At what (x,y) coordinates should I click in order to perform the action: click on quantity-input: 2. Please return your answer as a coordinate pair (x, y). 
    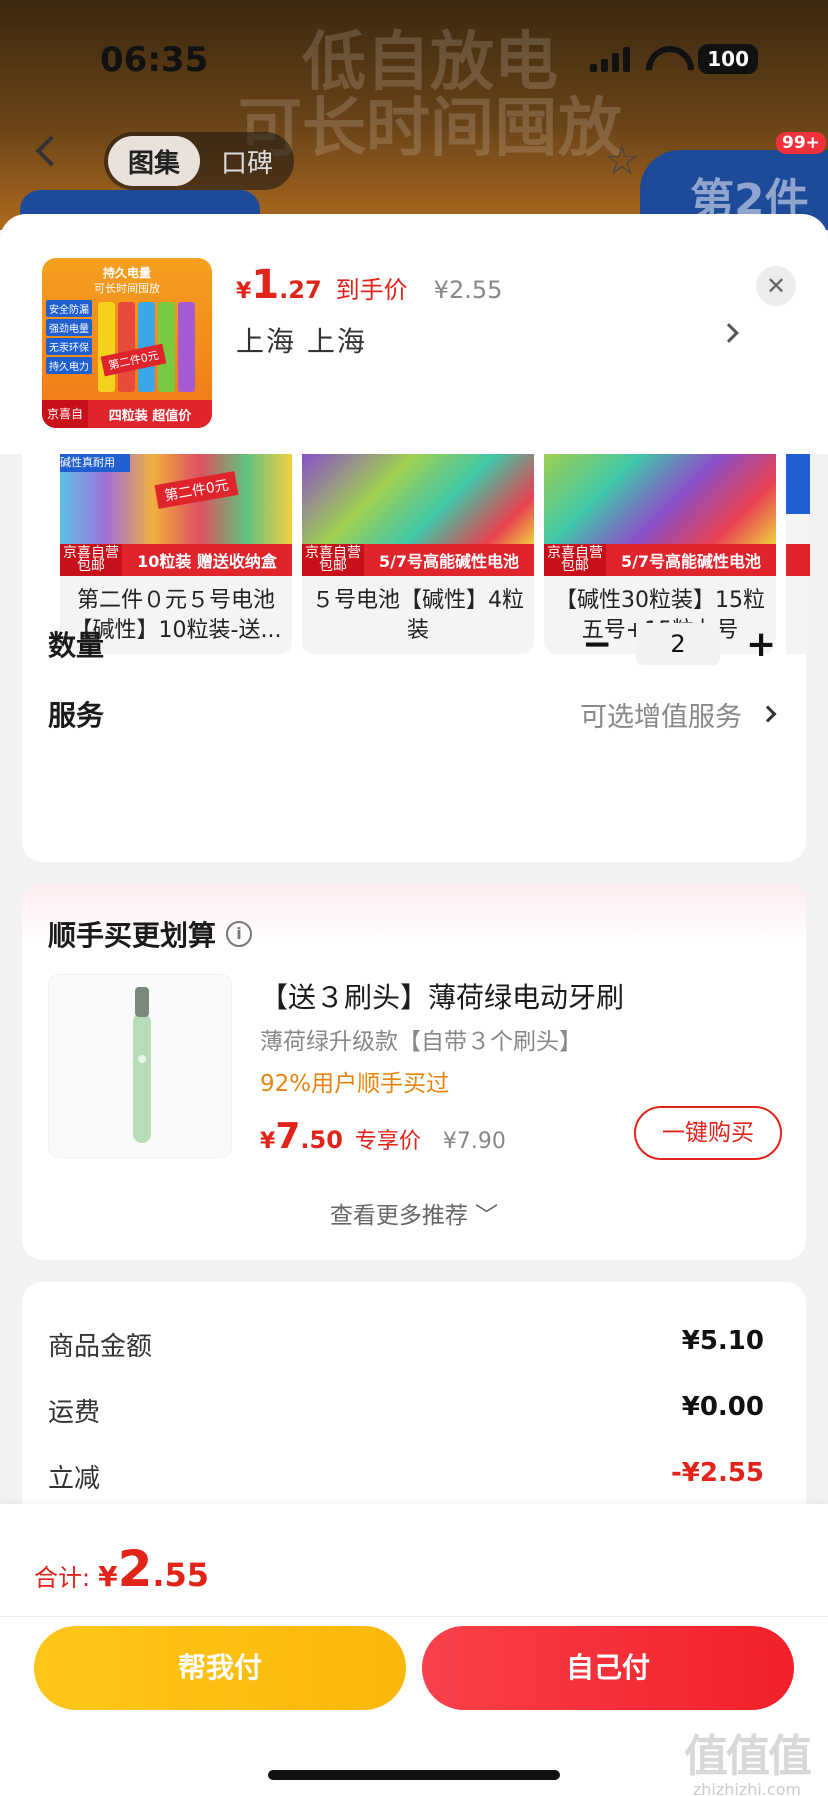
    Looking at the image, I should click on (678, 644).